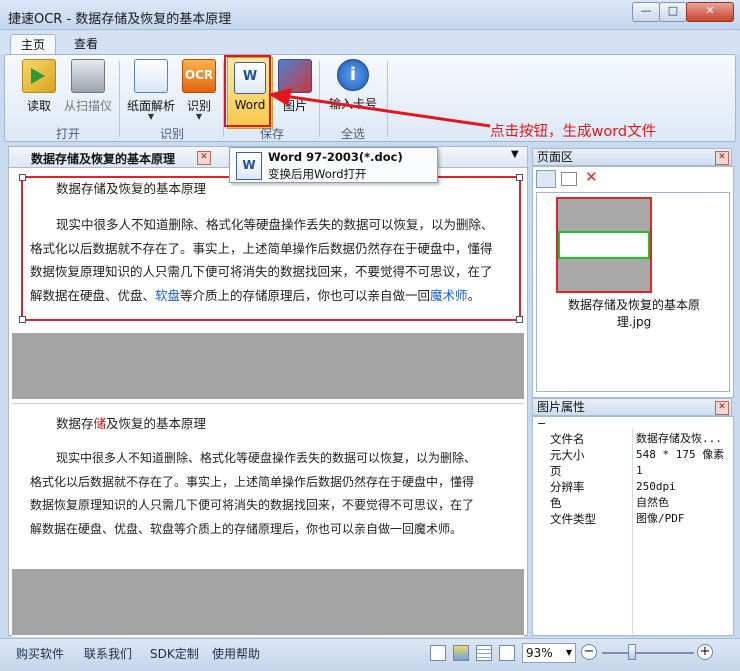 This screenshot has width=740, height=671. I want to click on source-text: 。, so click(474, 295).